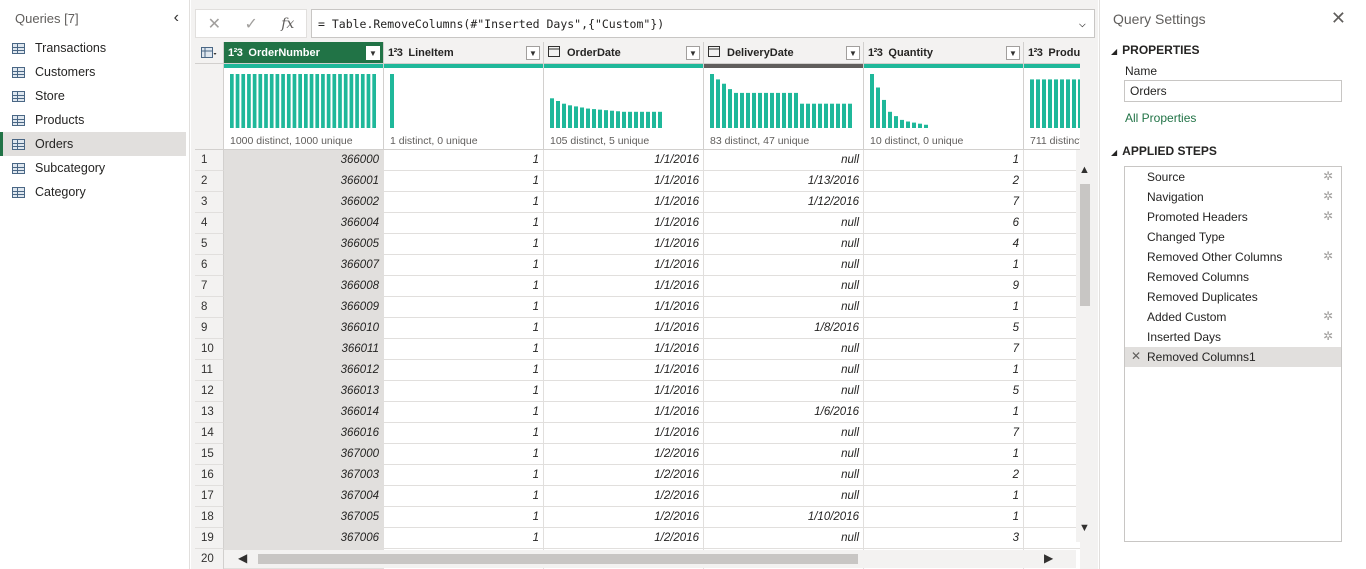  Describe the element at coordinates (784, 181) in the screenshot. I see `table-cell: 1/13/2016` at that location.